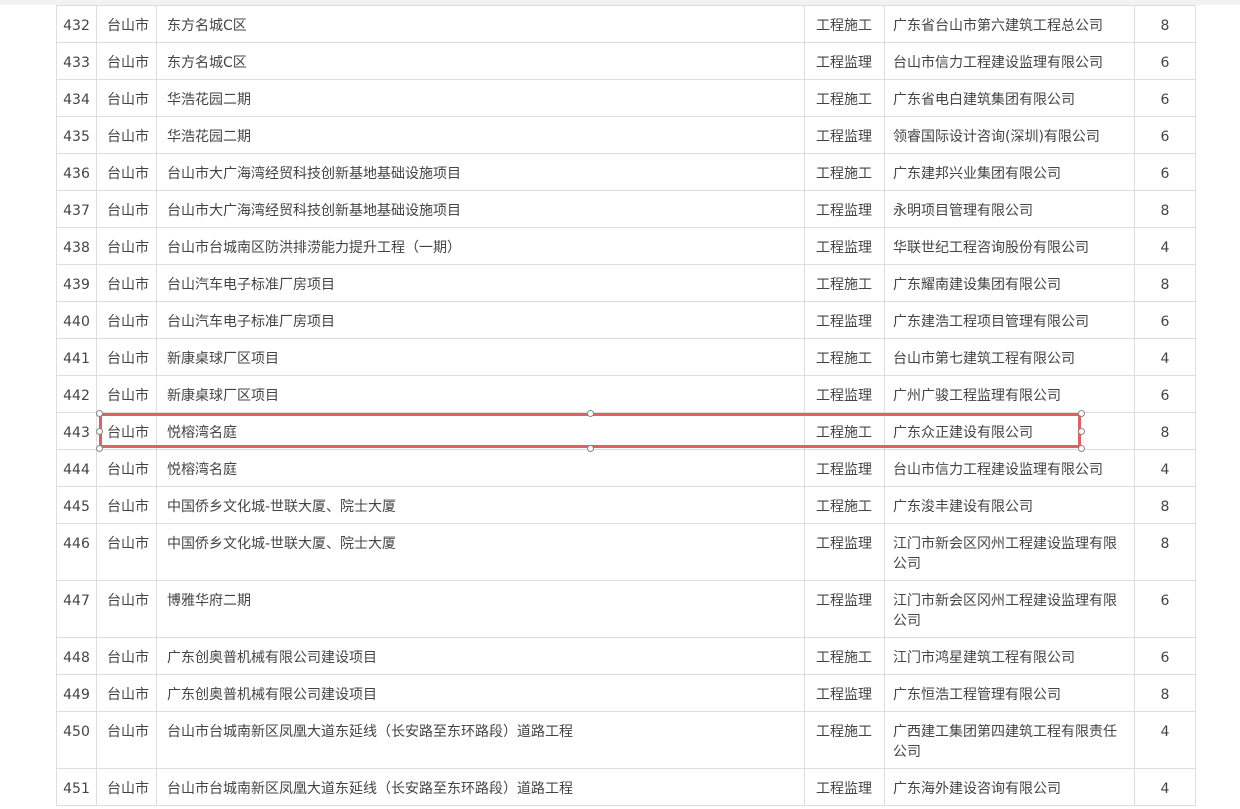 The image size is (1240, 809). I want to click on table-row: 439 台山市 台山汽车电子标准厂房项目 工程施工 广东耀南建设集团有限公司 8, so click(626, 283).